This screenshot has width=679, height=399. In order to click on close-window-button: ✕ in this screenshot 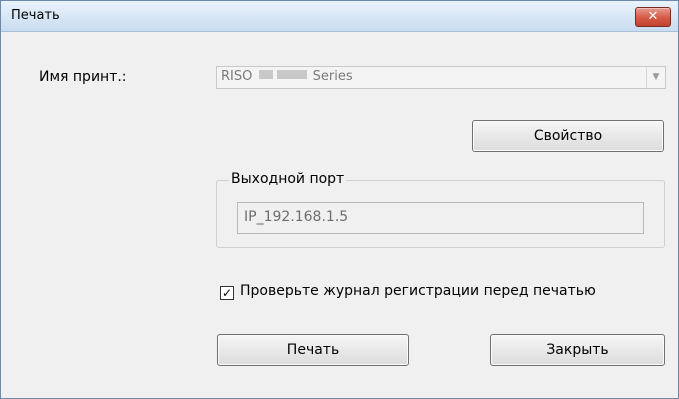, I will do `click(653, 17)`.